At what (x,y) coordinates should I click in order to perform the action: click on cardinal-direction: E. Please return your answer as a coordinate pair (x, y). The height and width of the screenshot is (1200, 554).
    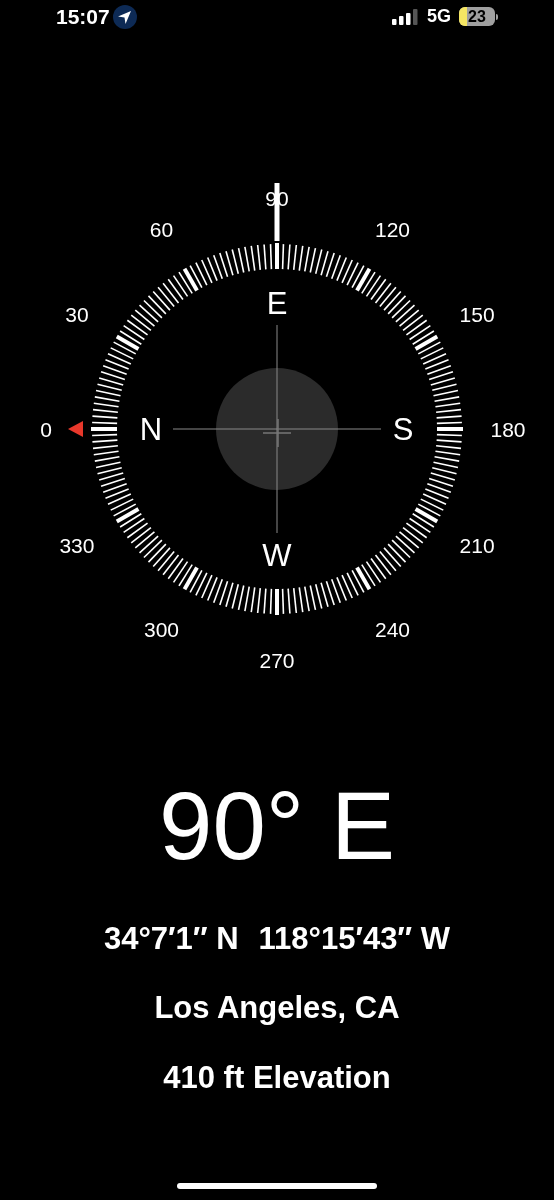
    Looking at the image, I should click on (277, 303).